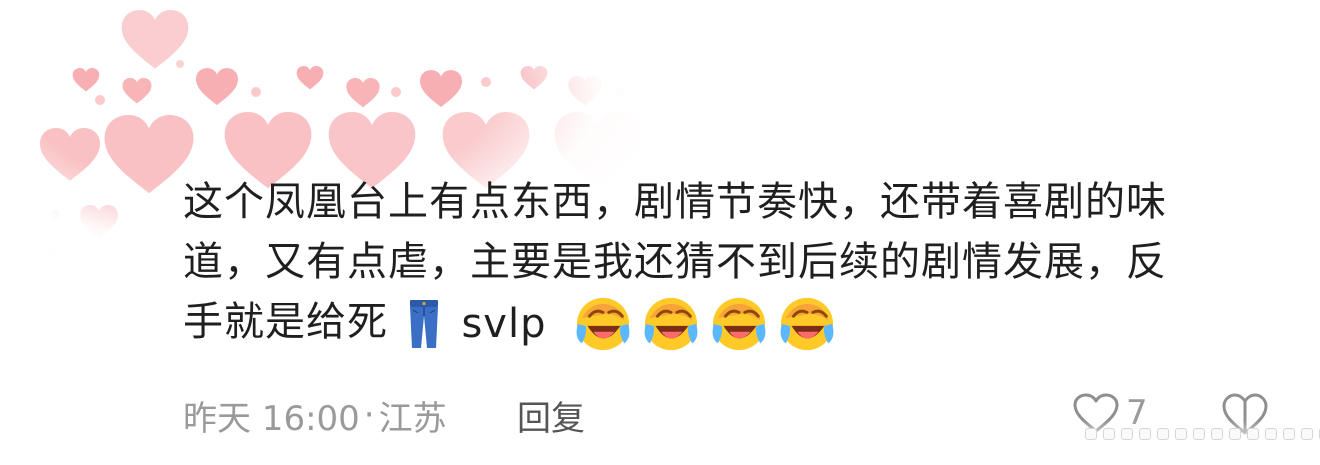 Image resolution: width=1320 pixels, height=465 pixels. I want to click on like-count: 7, so click(1137, 413).